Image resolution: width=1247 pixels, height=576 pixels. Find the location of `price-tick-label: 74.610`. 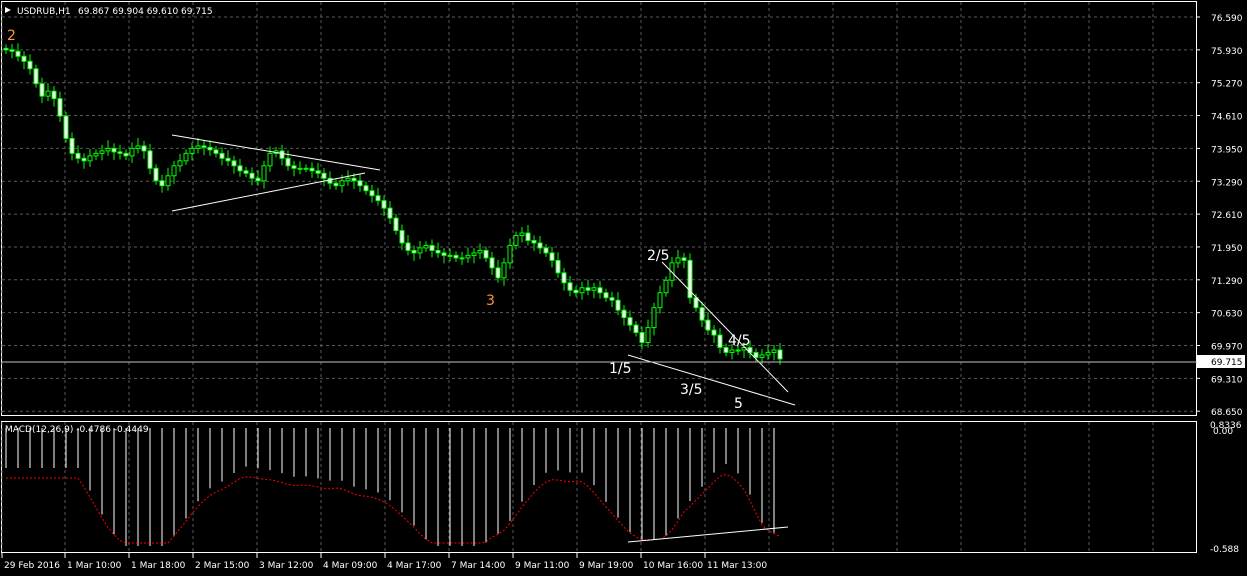

price-tick-label: 74.610 is located at coordinates (1227, 118).